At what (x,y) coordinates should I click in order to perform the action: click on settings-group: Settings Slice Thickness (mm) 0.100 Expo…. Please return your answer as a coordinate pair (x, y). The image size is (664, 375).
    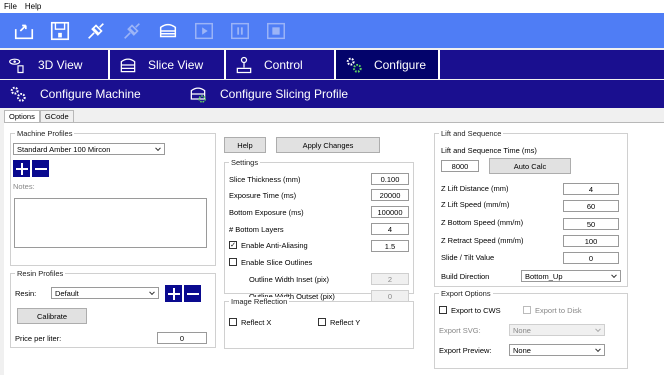
    Looking at the image, I should click on (319, 230).